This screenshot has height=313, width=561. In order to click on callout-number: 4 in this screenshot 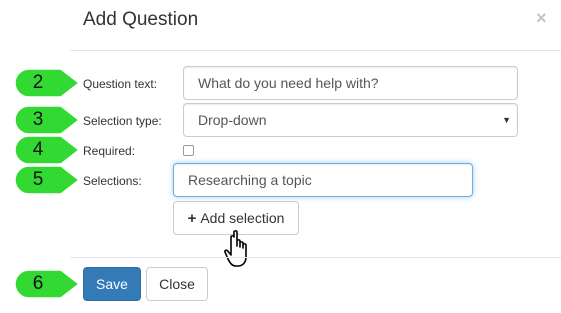, I will do `click(38, 149)`.